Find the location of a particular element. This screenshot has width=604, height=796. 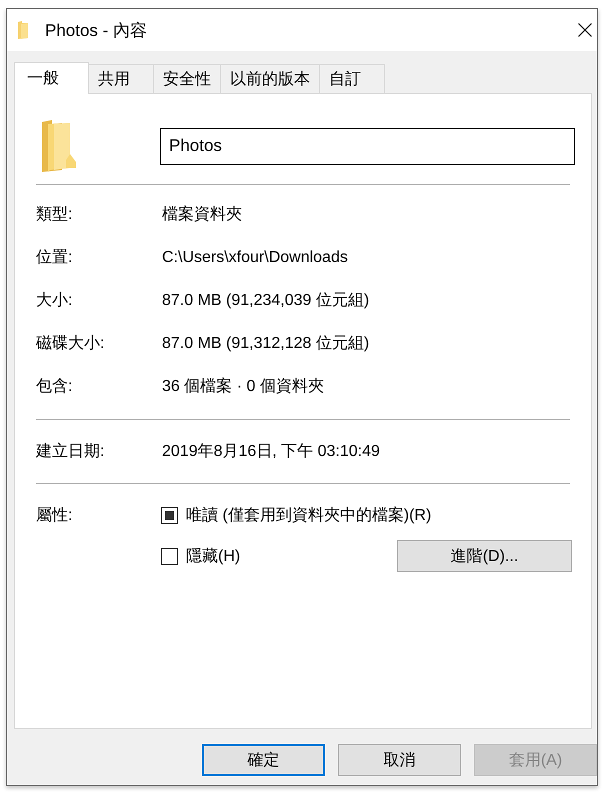

close-icon is located at coordinates (585, 30).